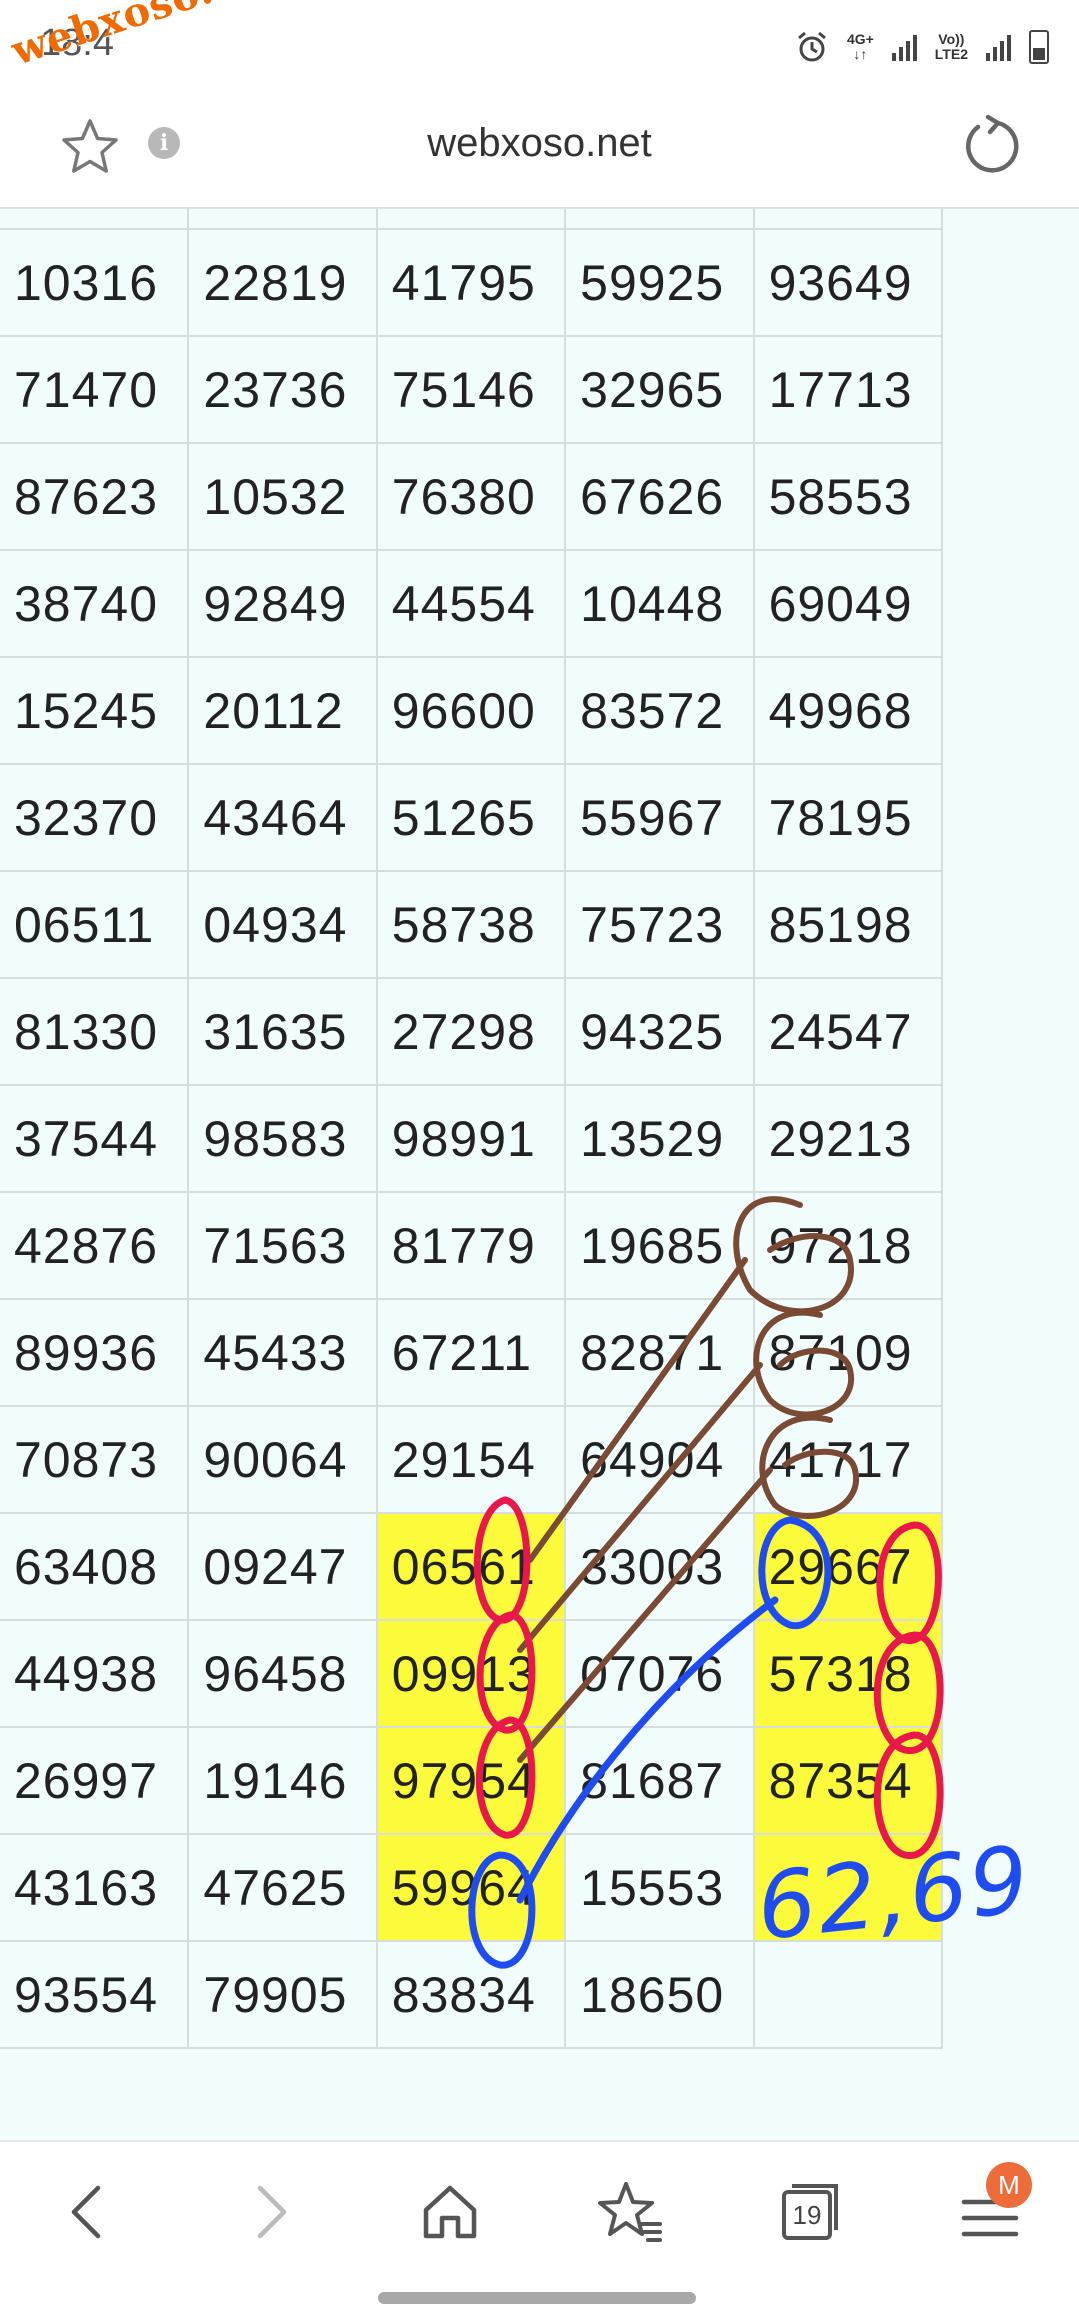 This screenshot has height=2318, width=1079. What do you see at coordinates (472, 710) in the screenshot?
I see `table-row: 15245 20112 96600 83572 49968` at bounding box center [472, 710].